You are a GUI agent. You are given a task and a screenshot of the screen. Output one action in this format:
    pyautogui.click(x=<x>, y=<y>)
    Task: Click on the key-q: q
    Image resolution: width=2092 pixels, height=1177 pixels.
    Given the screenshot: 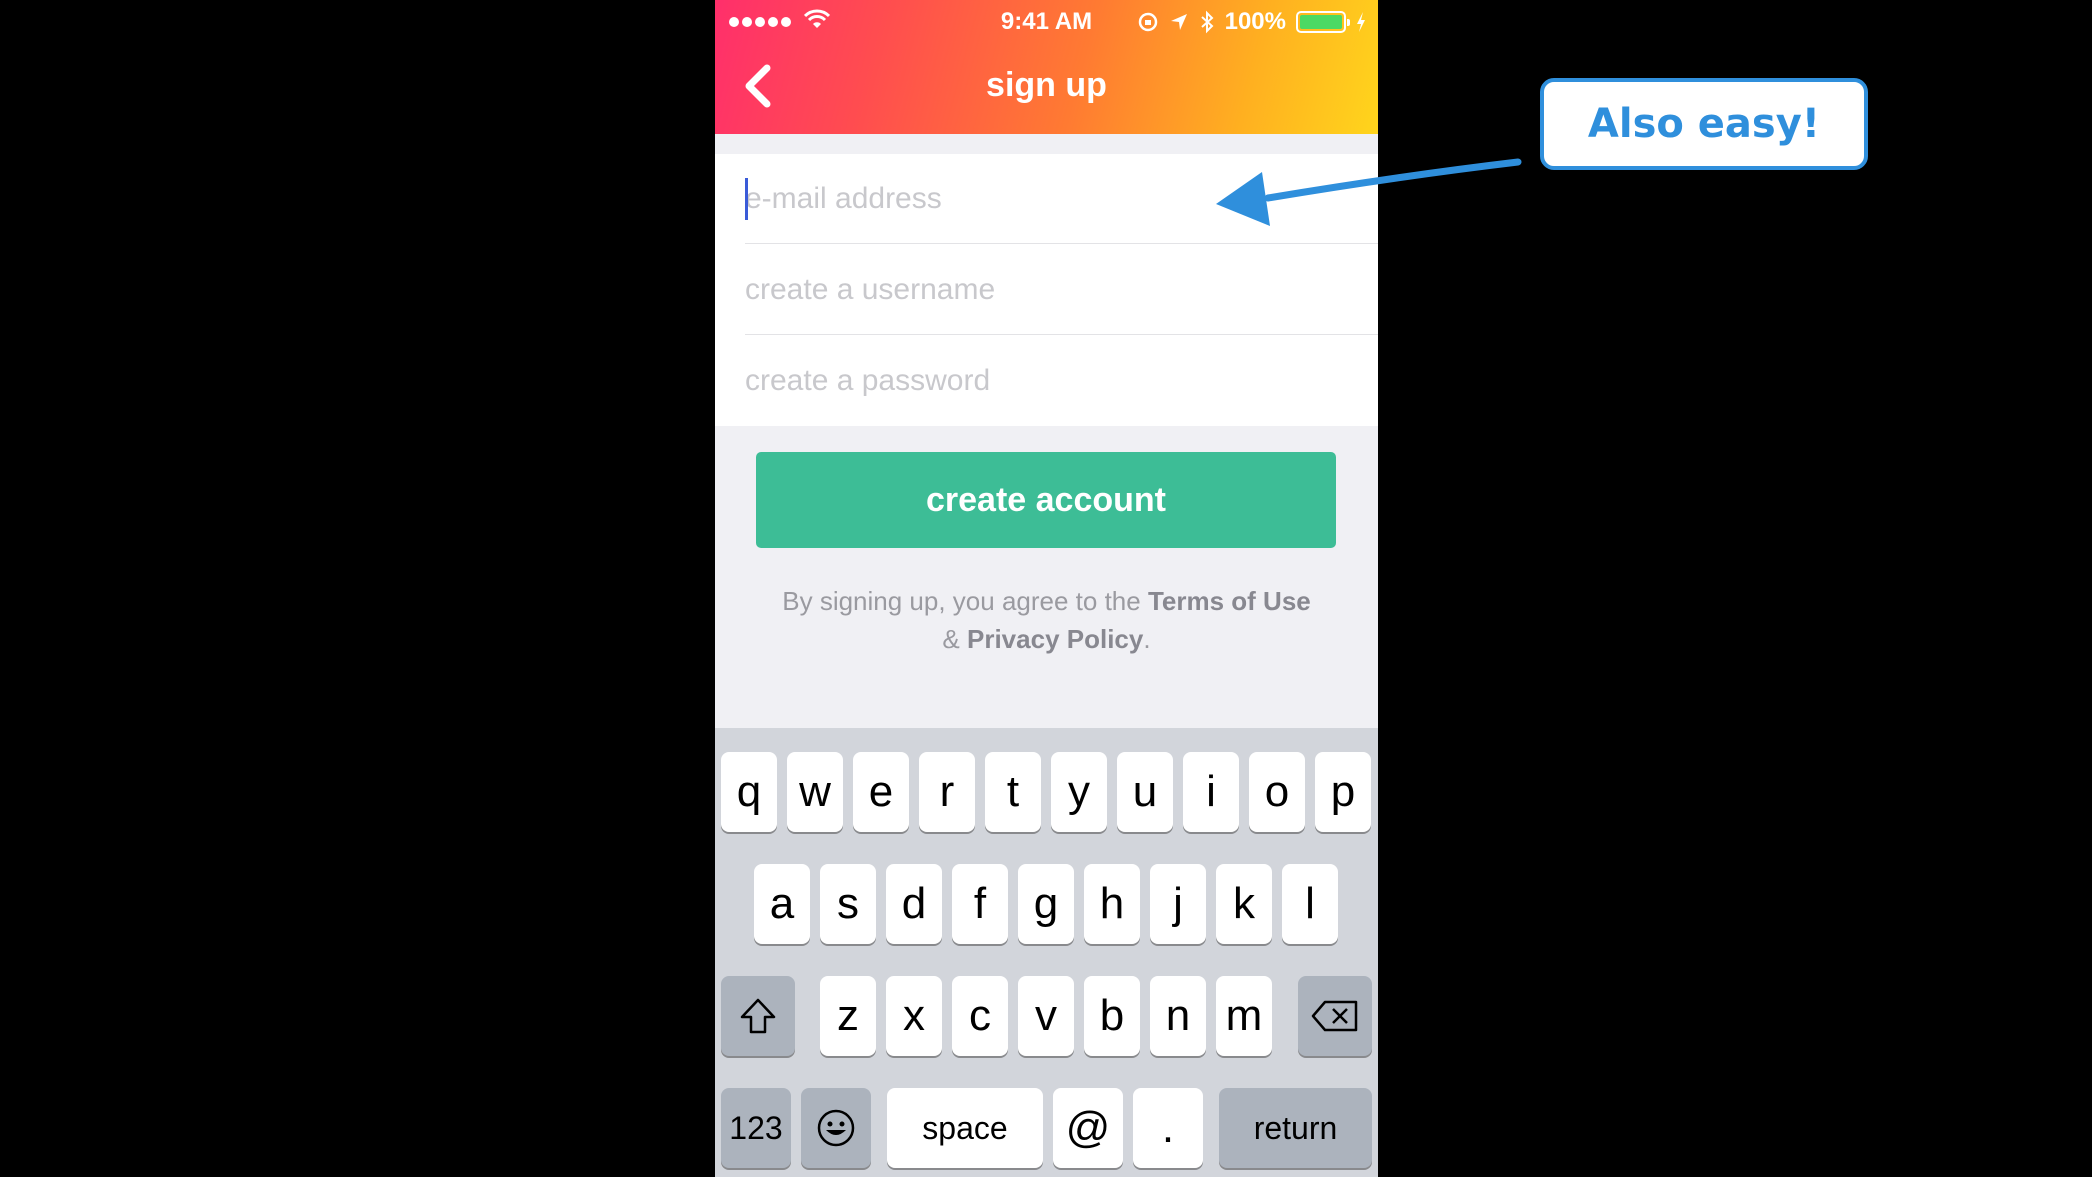 What is the action you would take?
    pyautogui.click(x=749, y=792)
    